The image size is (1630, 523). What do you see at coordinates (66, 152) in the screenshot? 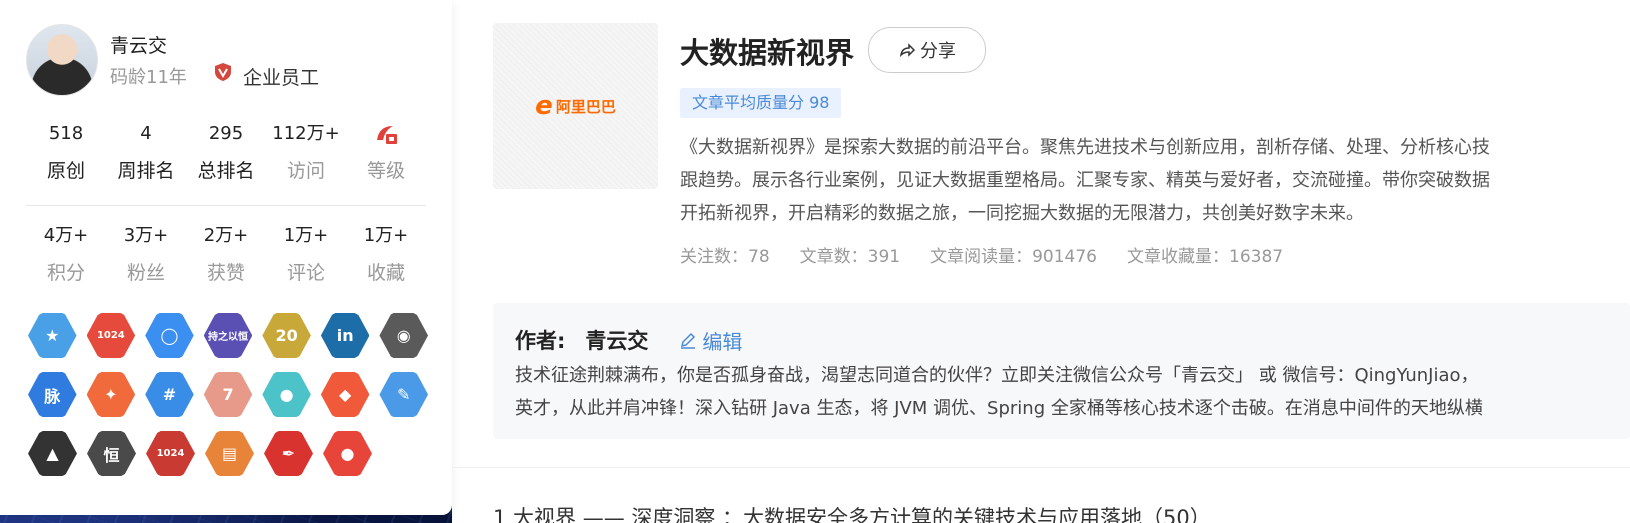
I see `stat-original: 518 原创` at bounding box center [66, 152].